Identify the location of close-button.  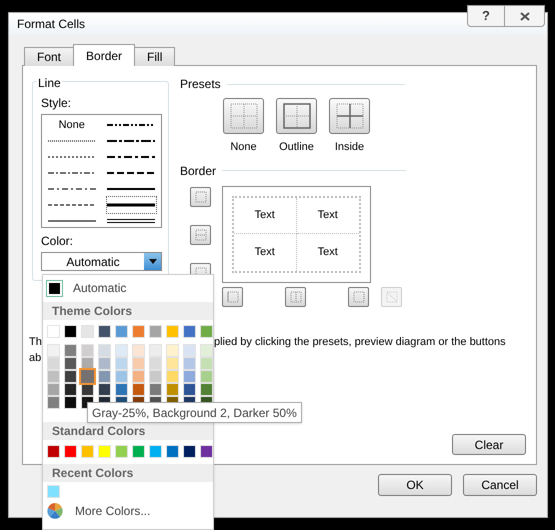
(525, 16).